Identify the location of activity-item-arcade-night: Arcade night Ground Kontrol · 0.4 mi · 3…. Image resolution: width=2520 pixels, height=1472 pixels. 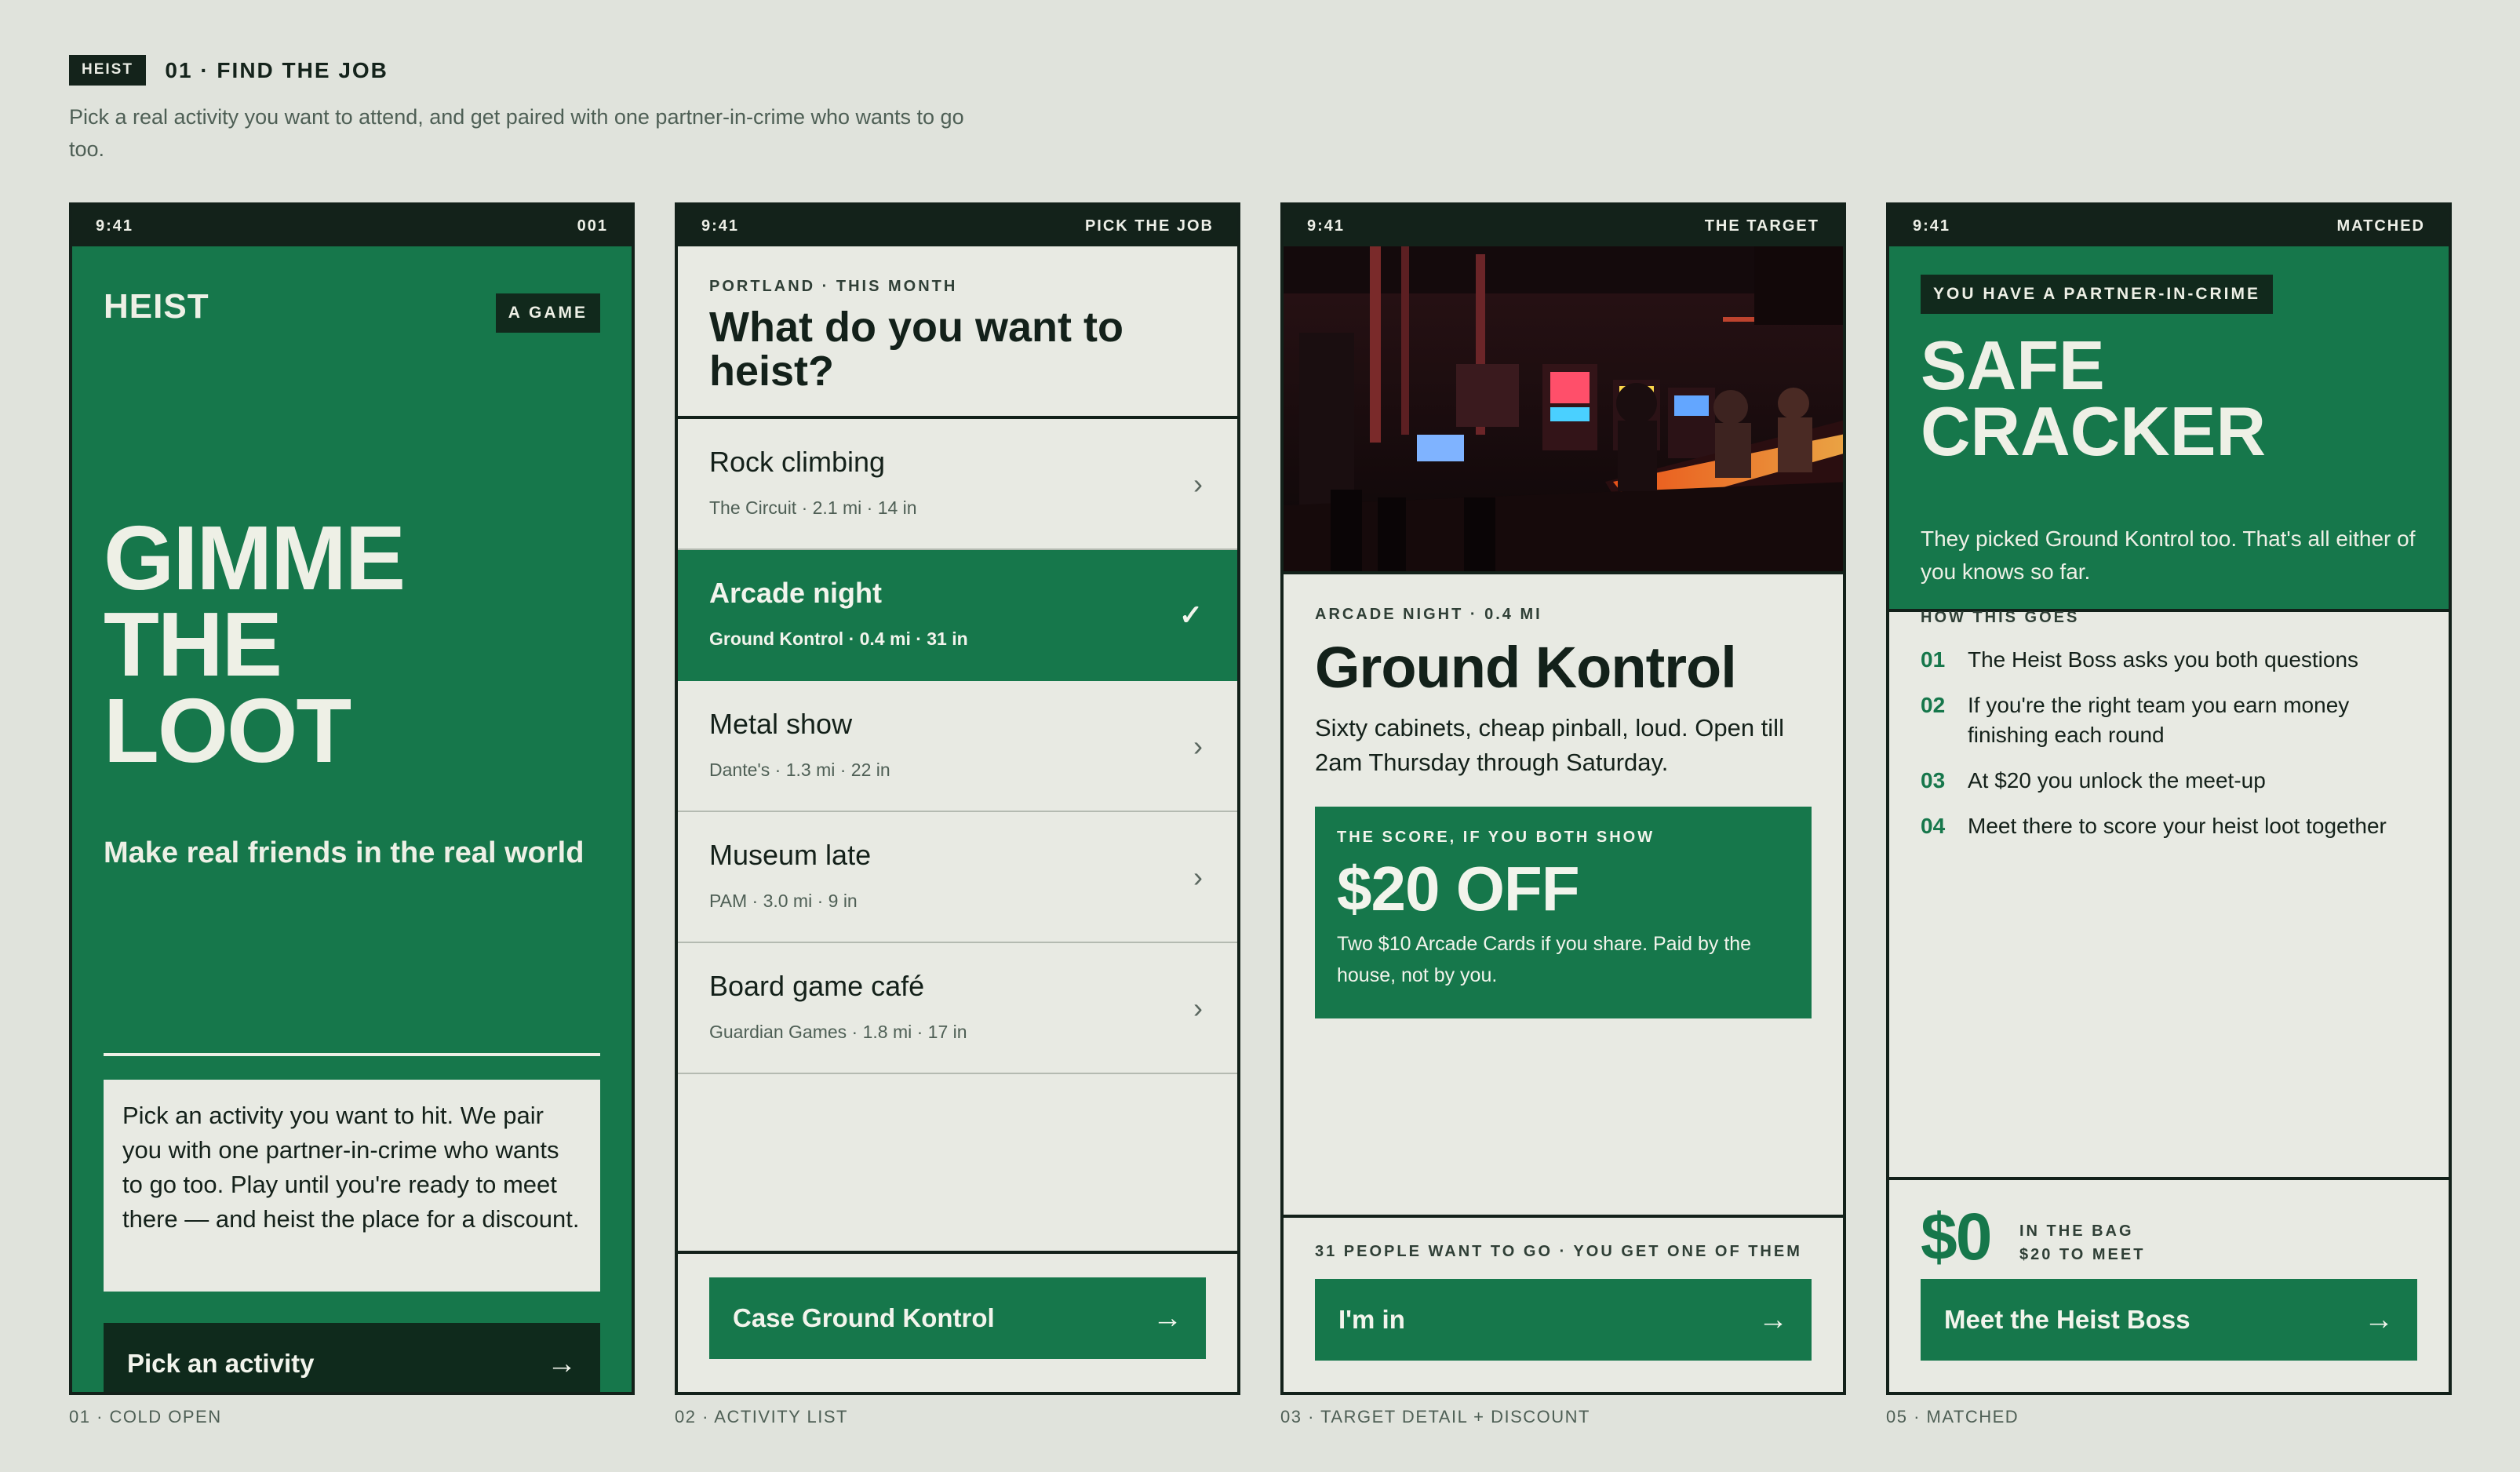
(957, 615).